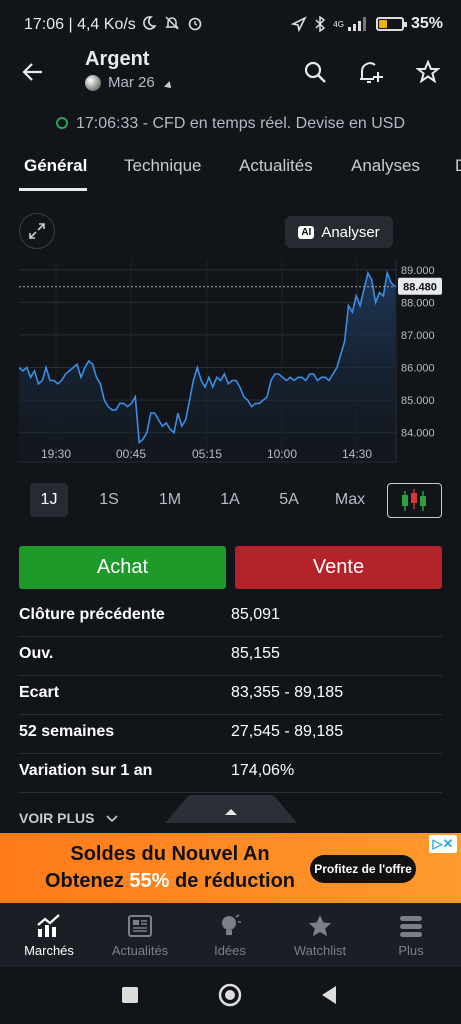 The width and height of the screenshot is (461, 1024). Describe the element at coordinates (443, 844) in the screenshot. I see `adchoices-icon: ▷✕` at that location.